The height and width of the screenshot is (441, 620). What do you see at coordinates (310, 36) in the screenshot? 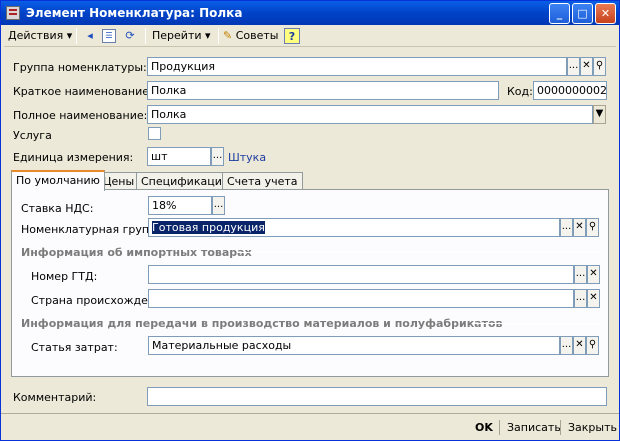
I see `toolbar: Действия ▾ ◂ ☰ ⟳ Перейти ▾ ✎ Советы ?` at bounding box center [310, 36].